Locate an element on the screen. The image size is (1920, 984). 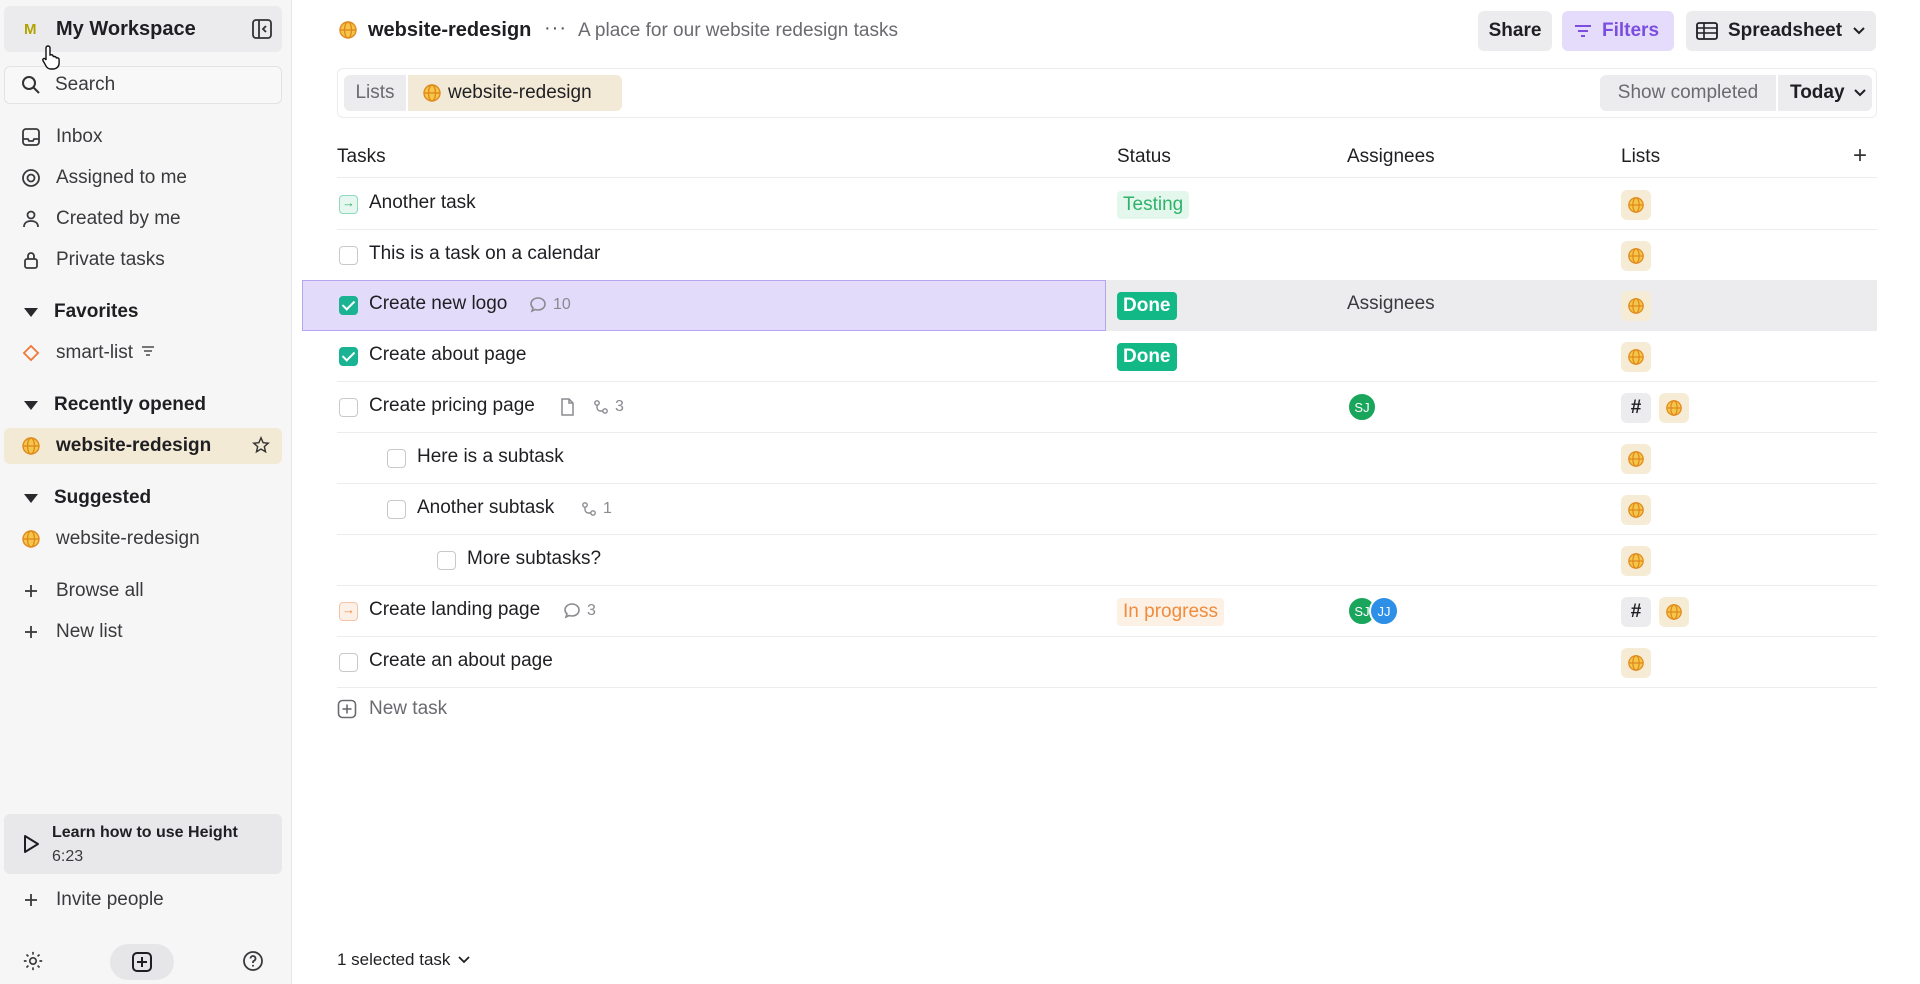
subtask-count: 3 is located at coordinates (608, 407).